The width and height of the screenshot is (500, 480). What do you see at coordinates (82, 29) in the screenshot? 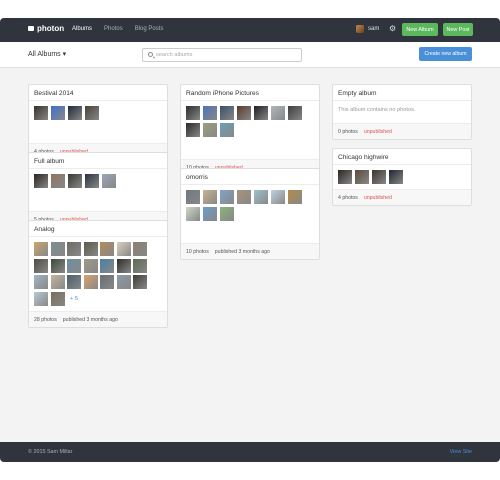
I see `nav-albums: Albums` at bounding box center [82, 29].